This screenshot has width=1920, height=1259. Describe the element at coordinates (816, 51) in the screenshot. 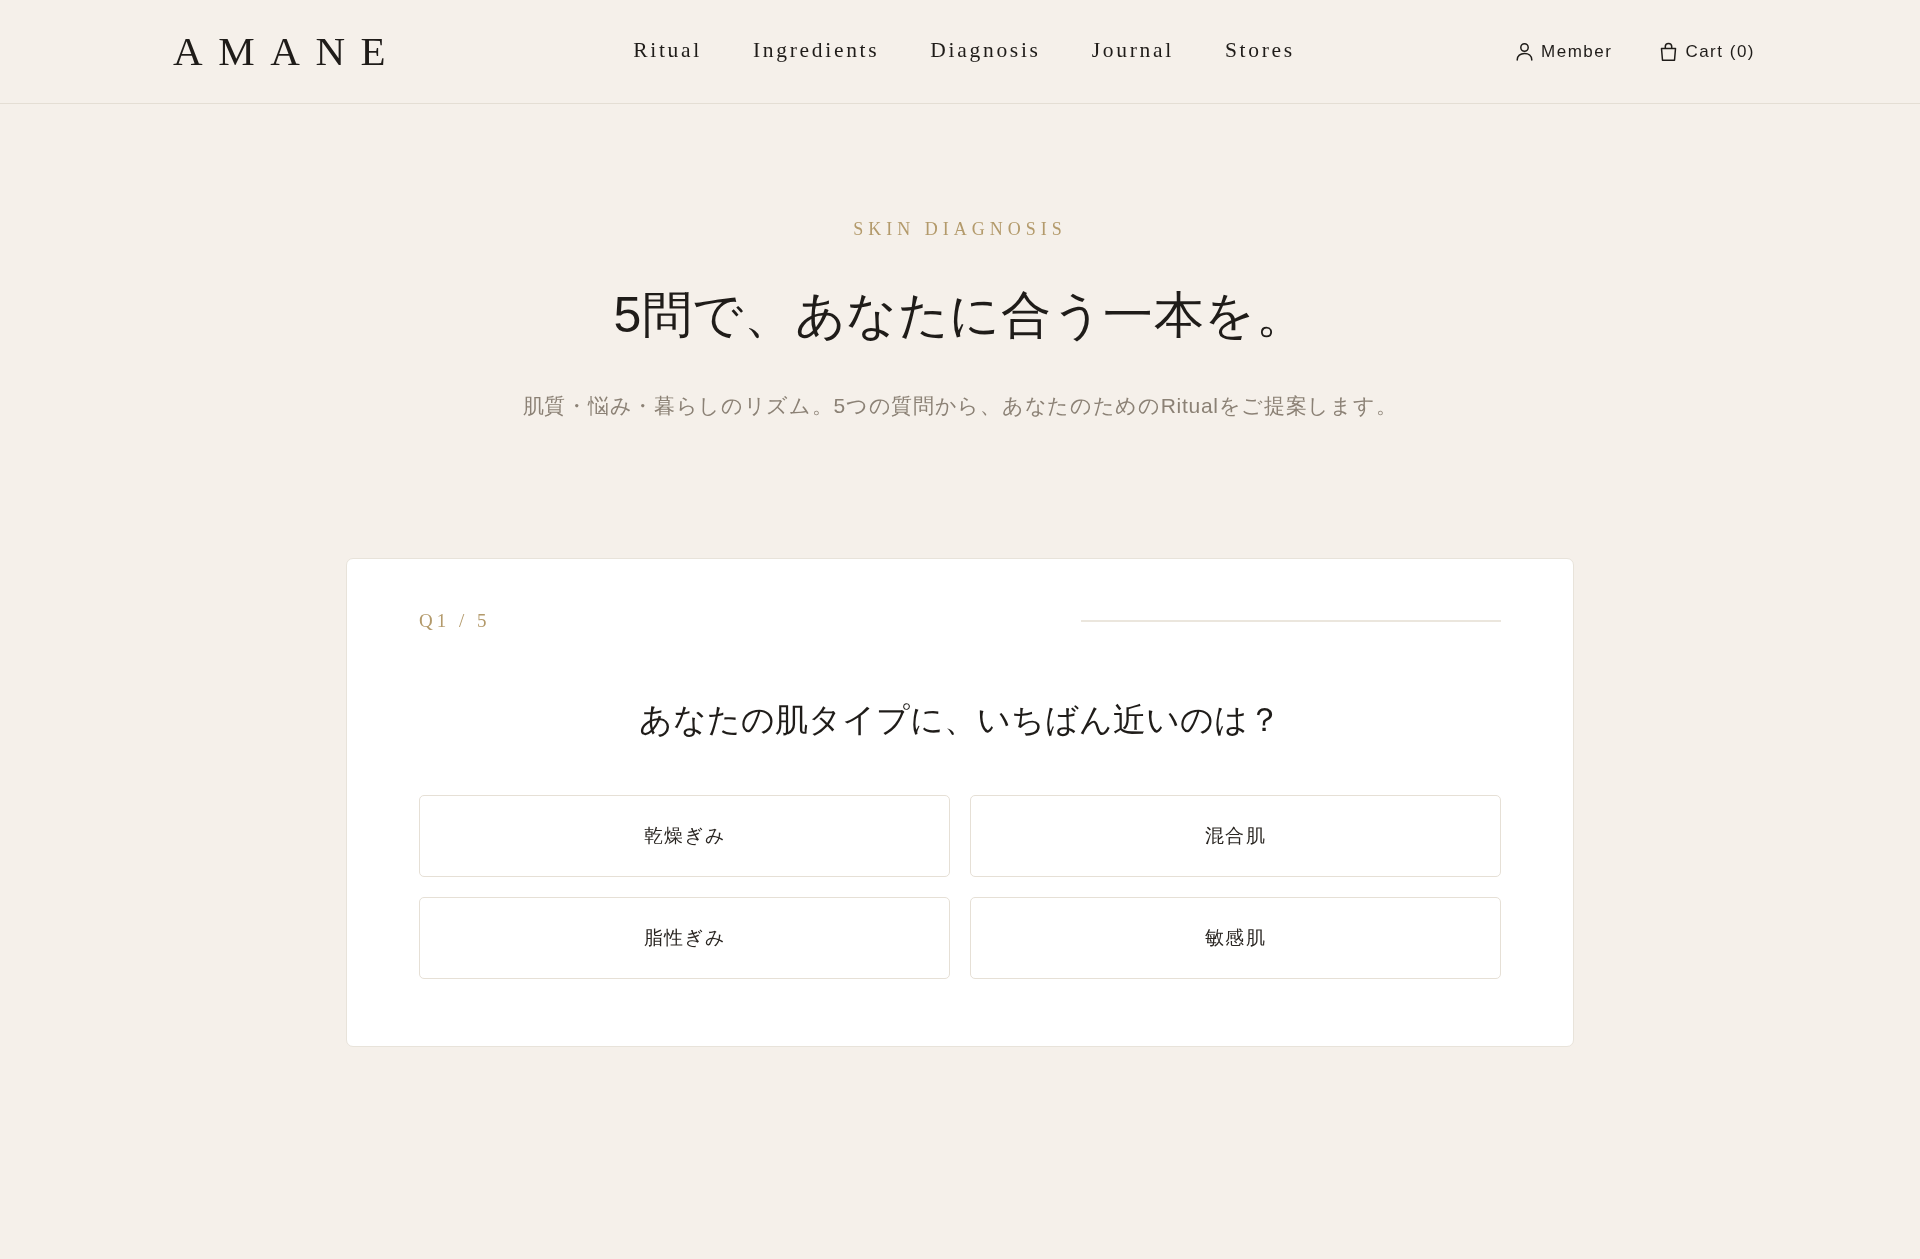

I see `nav-link: Ingredients` at that location.